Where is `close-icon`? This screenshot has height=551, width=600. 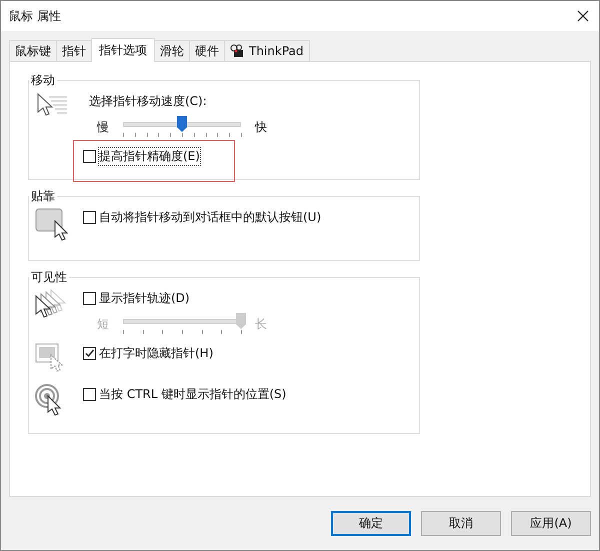 close-icon is located at coordinates (583, 16).